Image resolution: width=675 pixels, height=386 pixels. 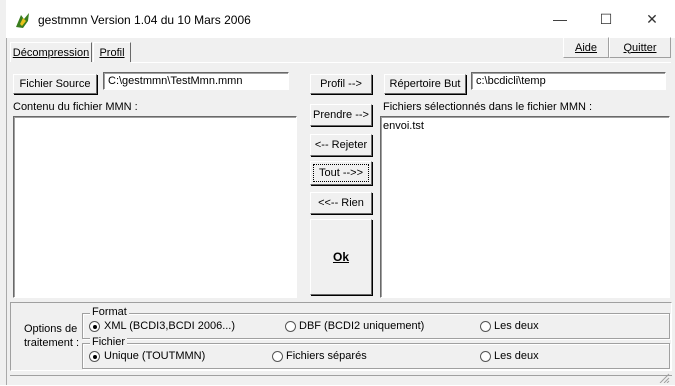 I want to click on options-label-line1: Options de, so click(x=51, y=329).